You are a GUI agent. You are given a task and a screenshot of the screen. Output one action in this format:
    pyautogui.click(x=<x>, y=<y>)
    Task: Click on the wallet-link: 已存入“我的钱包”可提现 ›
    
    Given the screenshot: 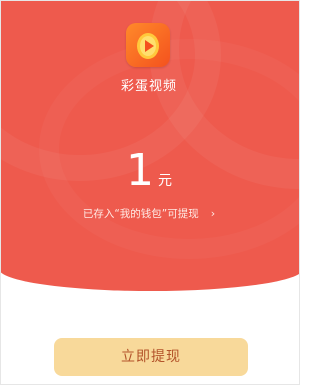 What is the action you would take?
    pyautogui.click(x=150, y=213)
    